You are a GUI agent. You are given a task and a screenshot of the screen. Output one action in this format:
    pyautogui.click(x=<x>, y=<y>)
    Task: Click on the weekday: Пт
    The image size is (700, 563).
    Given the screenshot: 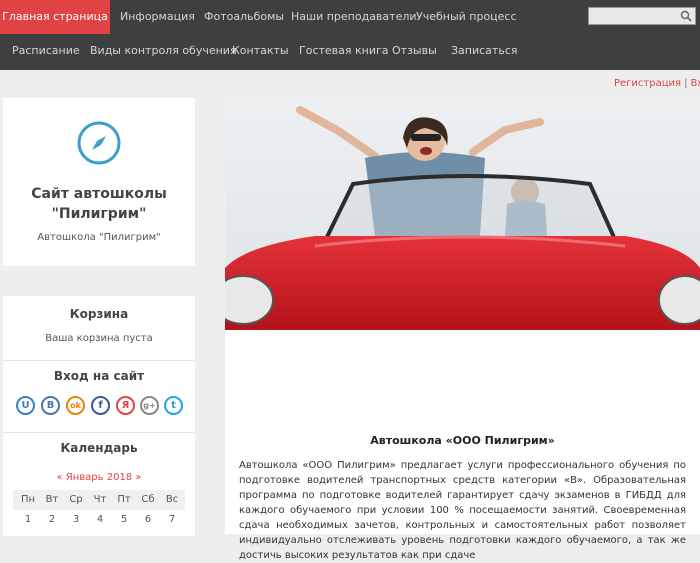 What is the action you would take?
    pyautogui.click(x=124, y=499)
    